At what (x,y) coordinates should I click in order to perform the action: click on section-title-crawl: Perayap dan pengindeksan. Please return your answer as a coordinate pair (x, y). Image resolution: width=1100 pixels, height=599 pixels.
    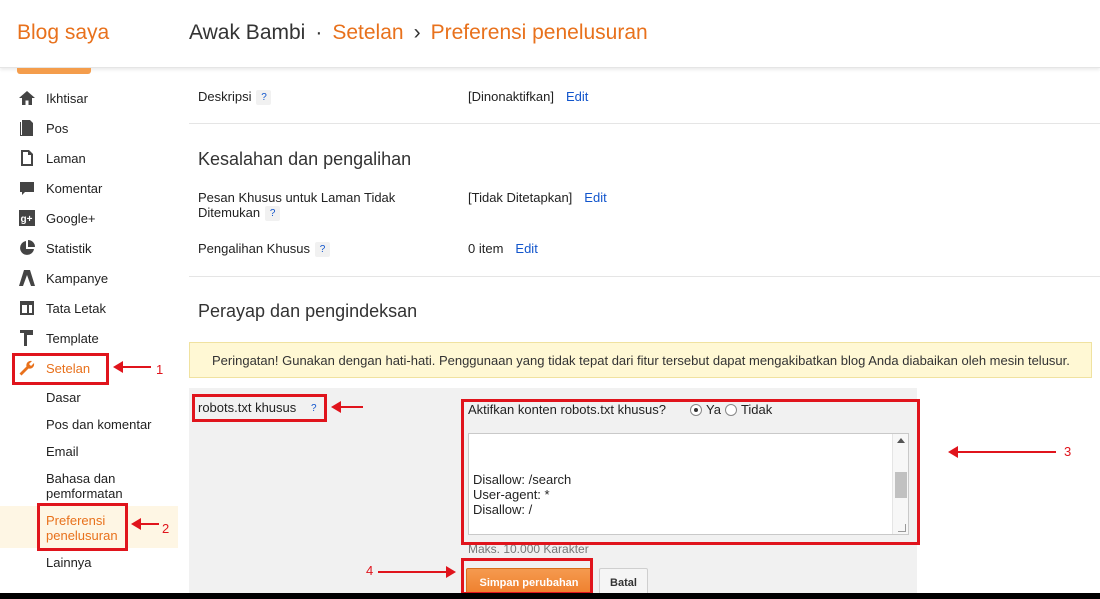
    Looking at the image, I should click on (308, 311).